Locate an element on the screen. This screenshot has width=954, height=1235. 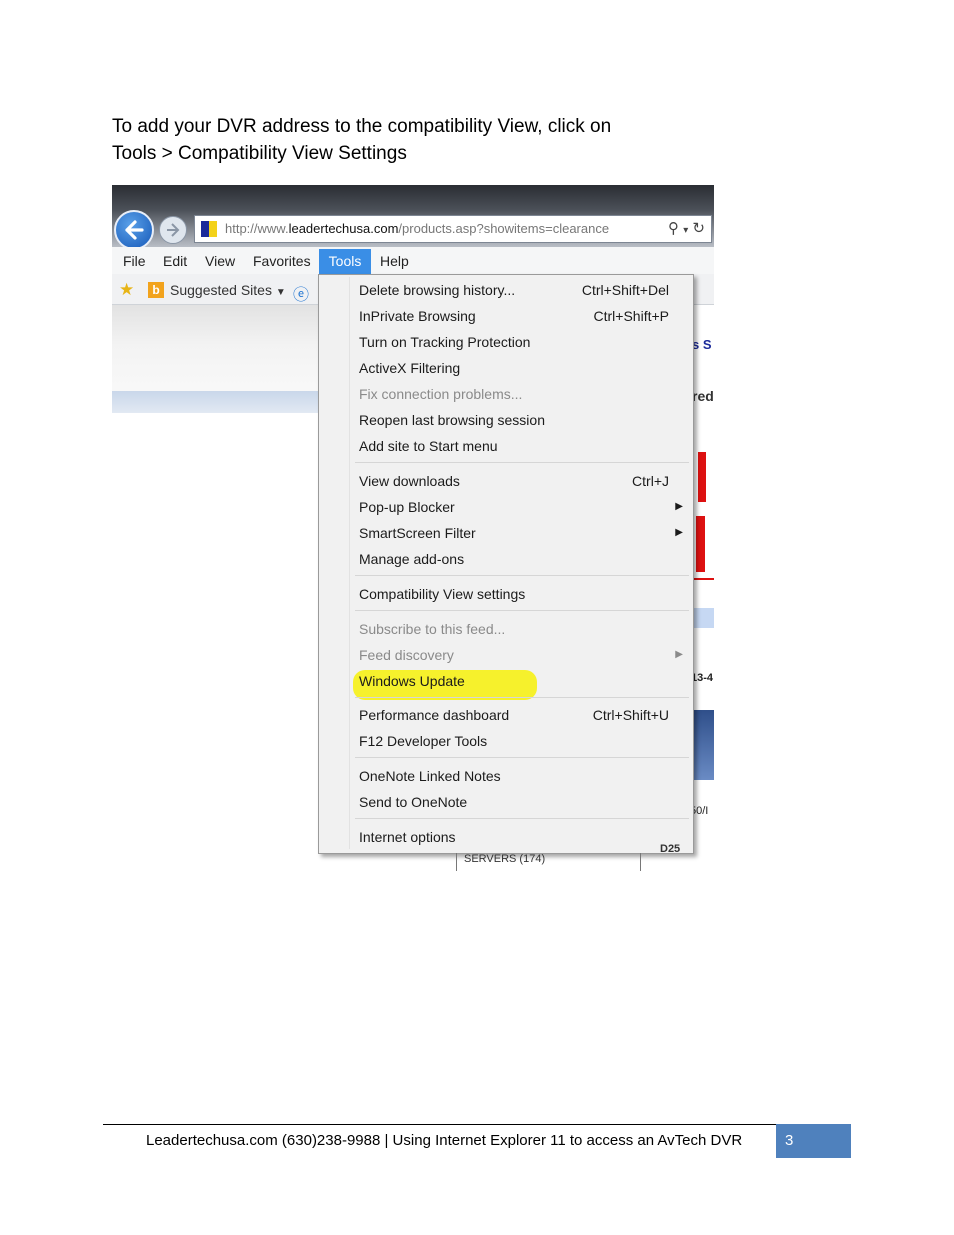
web-slice-icon: ⓔ is located at coordinates (301, 293).